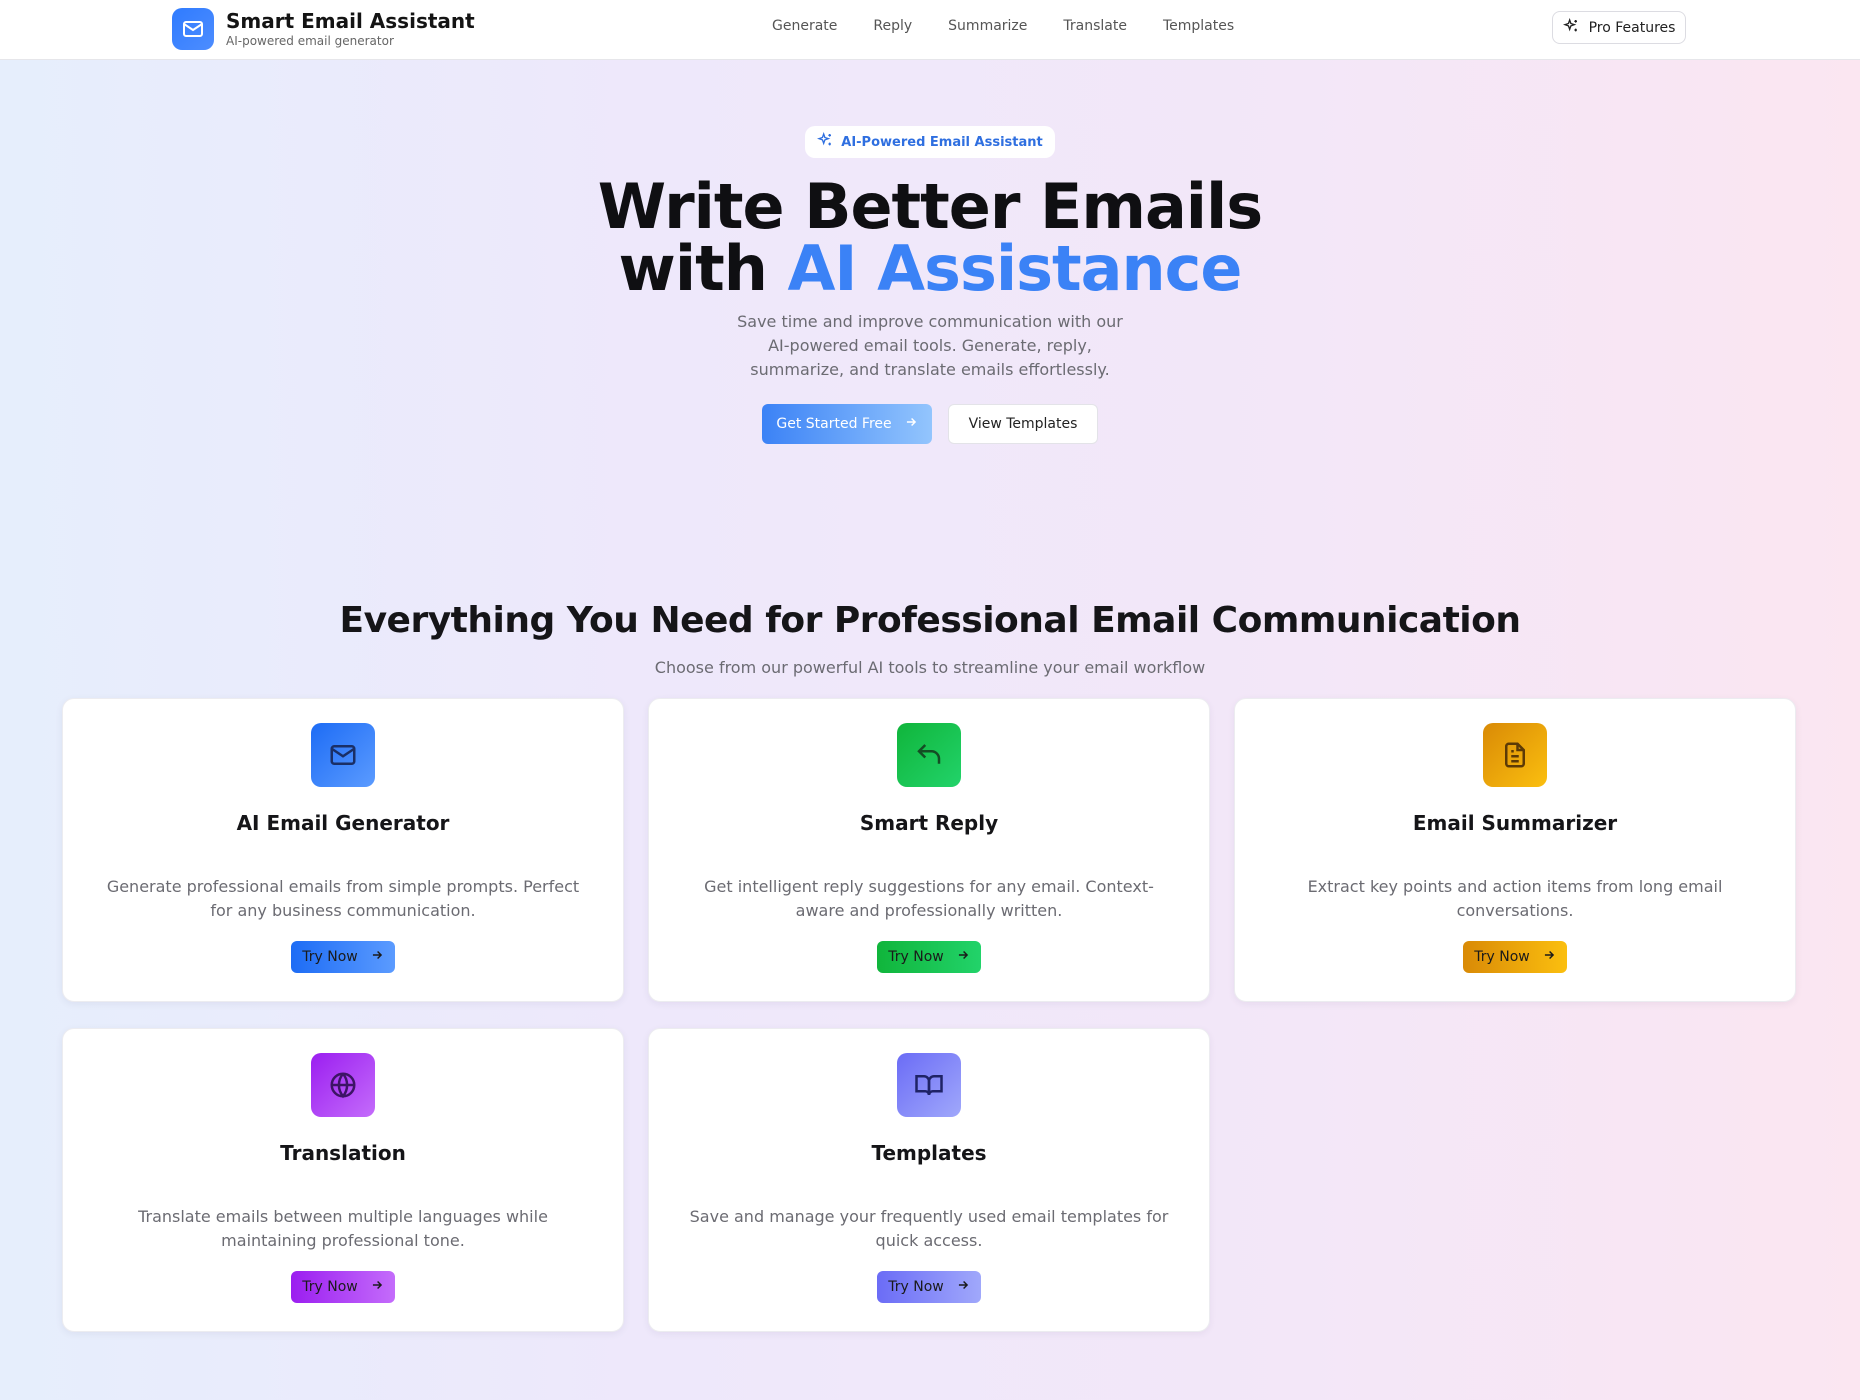  What do you see at coordinates (1095, 26) in the screenshot?
I see `nav-translate: Translate` at bounding box center [1095, 26].